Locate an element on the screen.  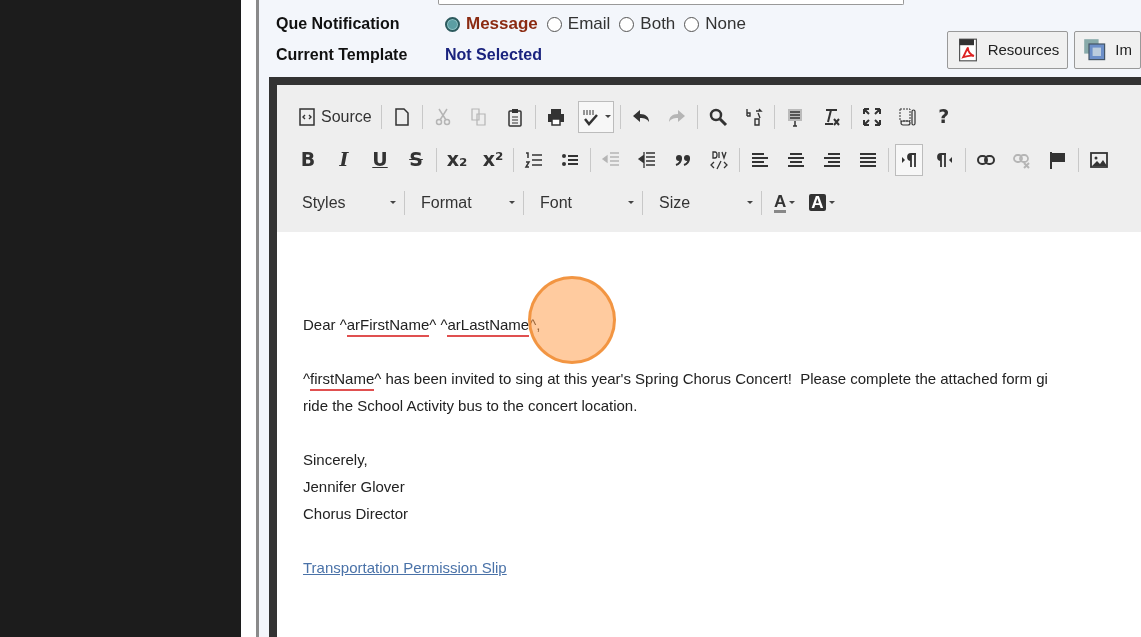
flag-icon is located at coordinates (1058, 159).